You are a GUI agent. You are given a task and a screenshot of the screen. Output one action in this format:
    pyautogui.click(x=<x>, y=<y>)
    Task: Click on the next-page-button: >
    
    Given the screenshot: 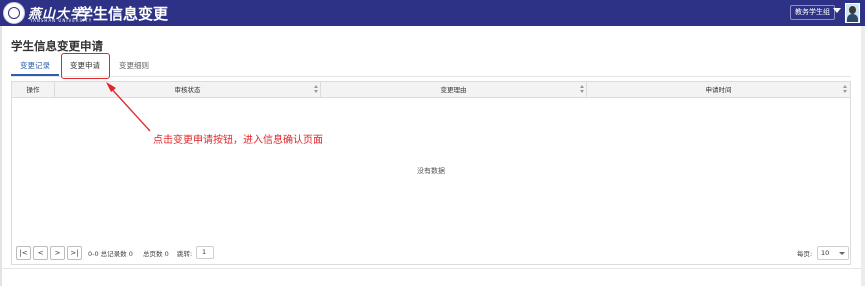 What is the action you would take?
    pyautogui.click(x=57, y=253)
    